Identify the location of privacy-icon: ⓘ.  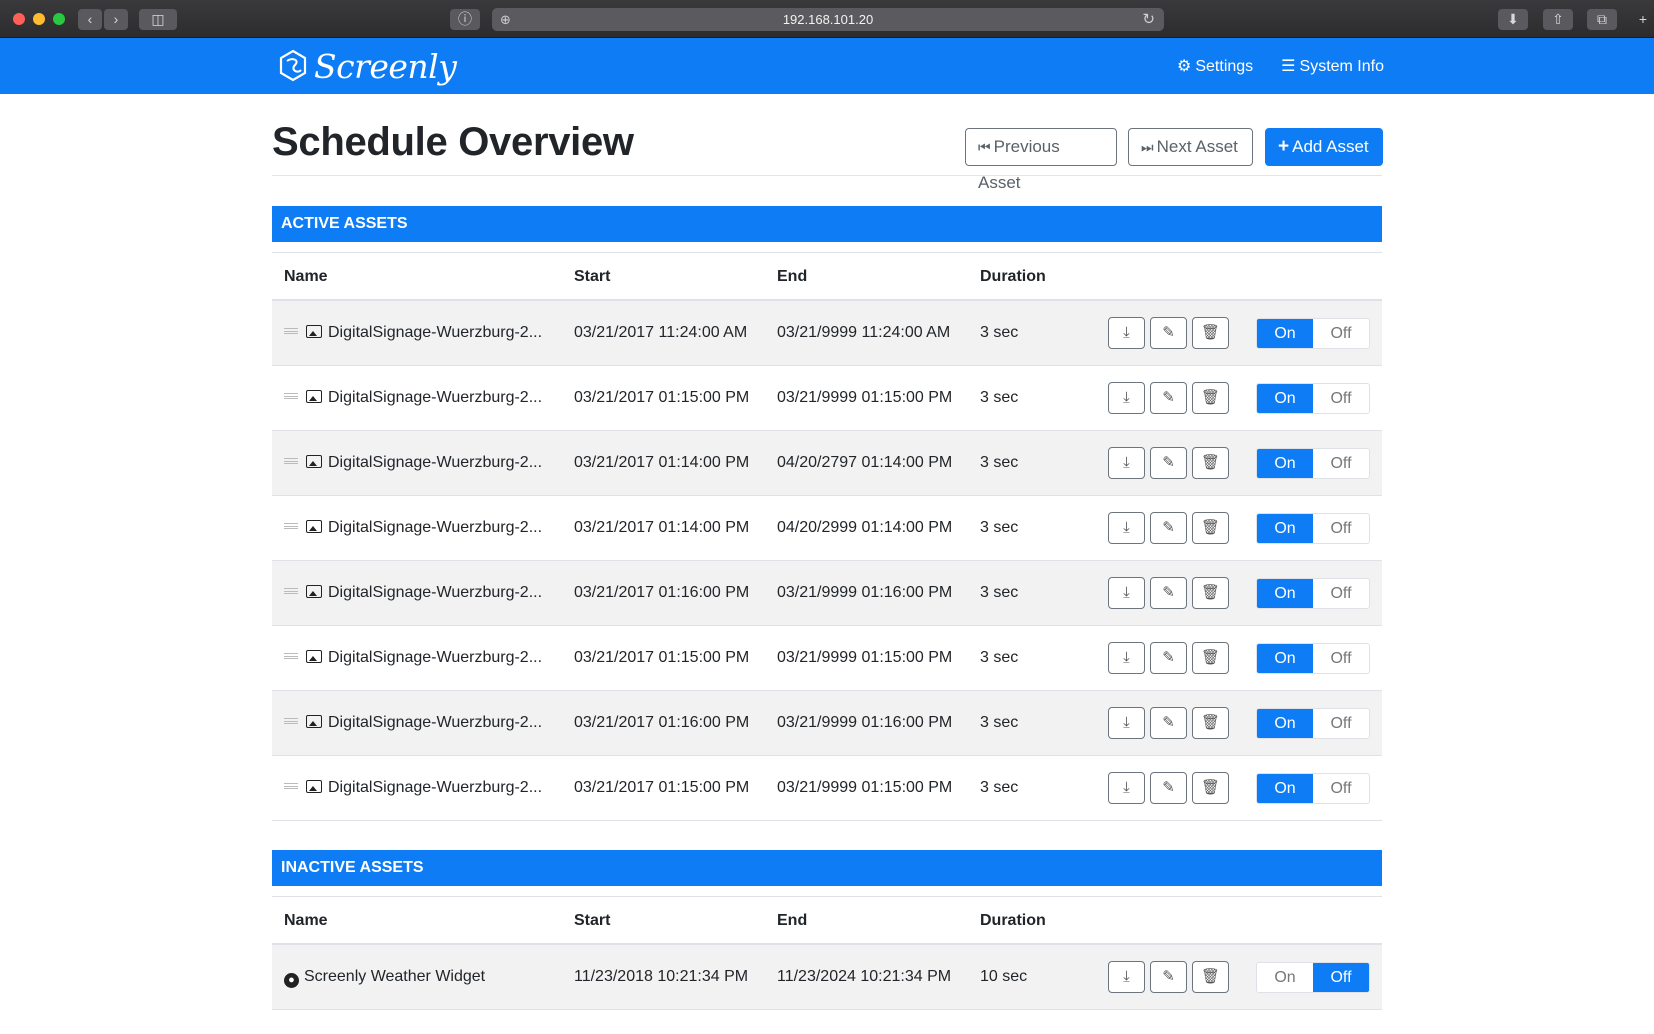
(465, 19).